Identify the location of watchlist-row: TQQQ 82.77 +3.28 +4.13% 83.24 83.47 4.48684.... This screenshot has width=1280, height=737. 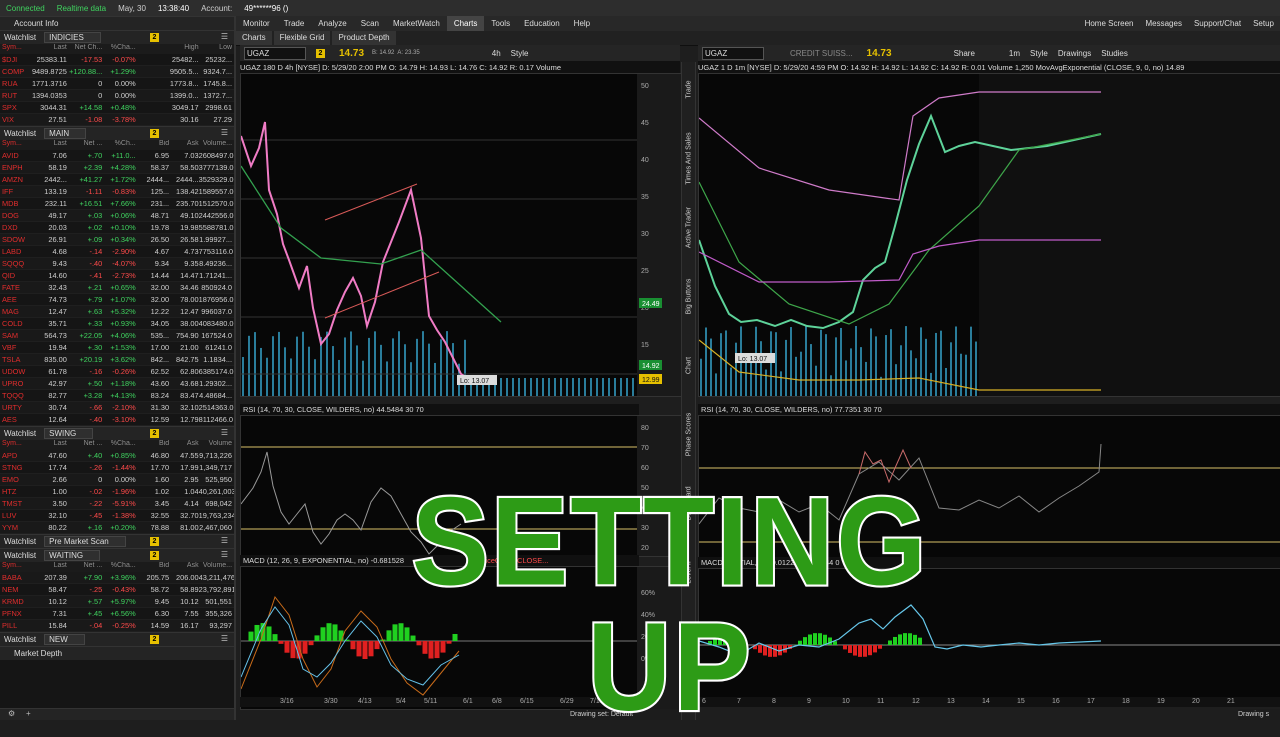
(117, 396).